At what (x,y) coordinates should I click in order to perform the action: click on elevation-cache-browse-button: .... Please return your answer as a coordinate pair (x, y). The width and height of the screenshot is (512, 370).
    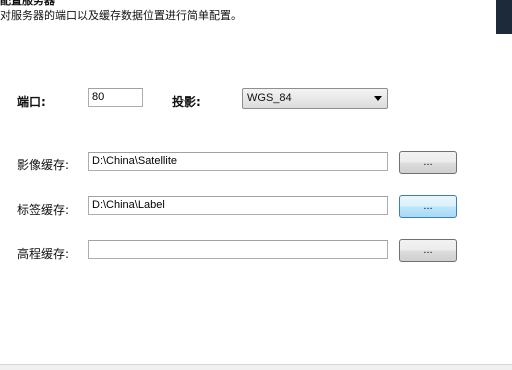
    Looking at the image, I should click on (428, 250).